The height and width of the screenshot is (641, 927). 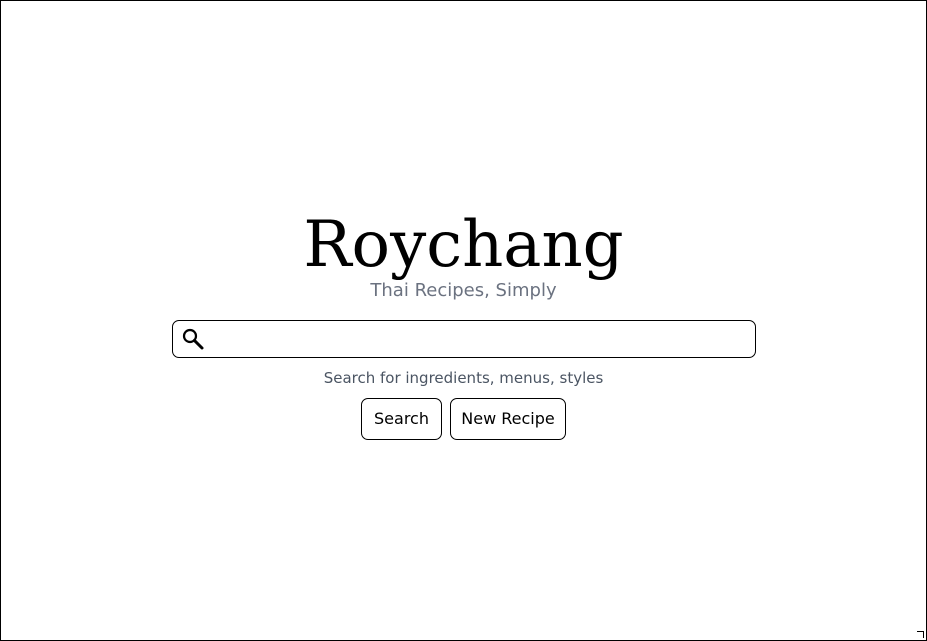 I want to click on search-hint: Search for ingredients, menus, styles, so click(x=463, y=378).